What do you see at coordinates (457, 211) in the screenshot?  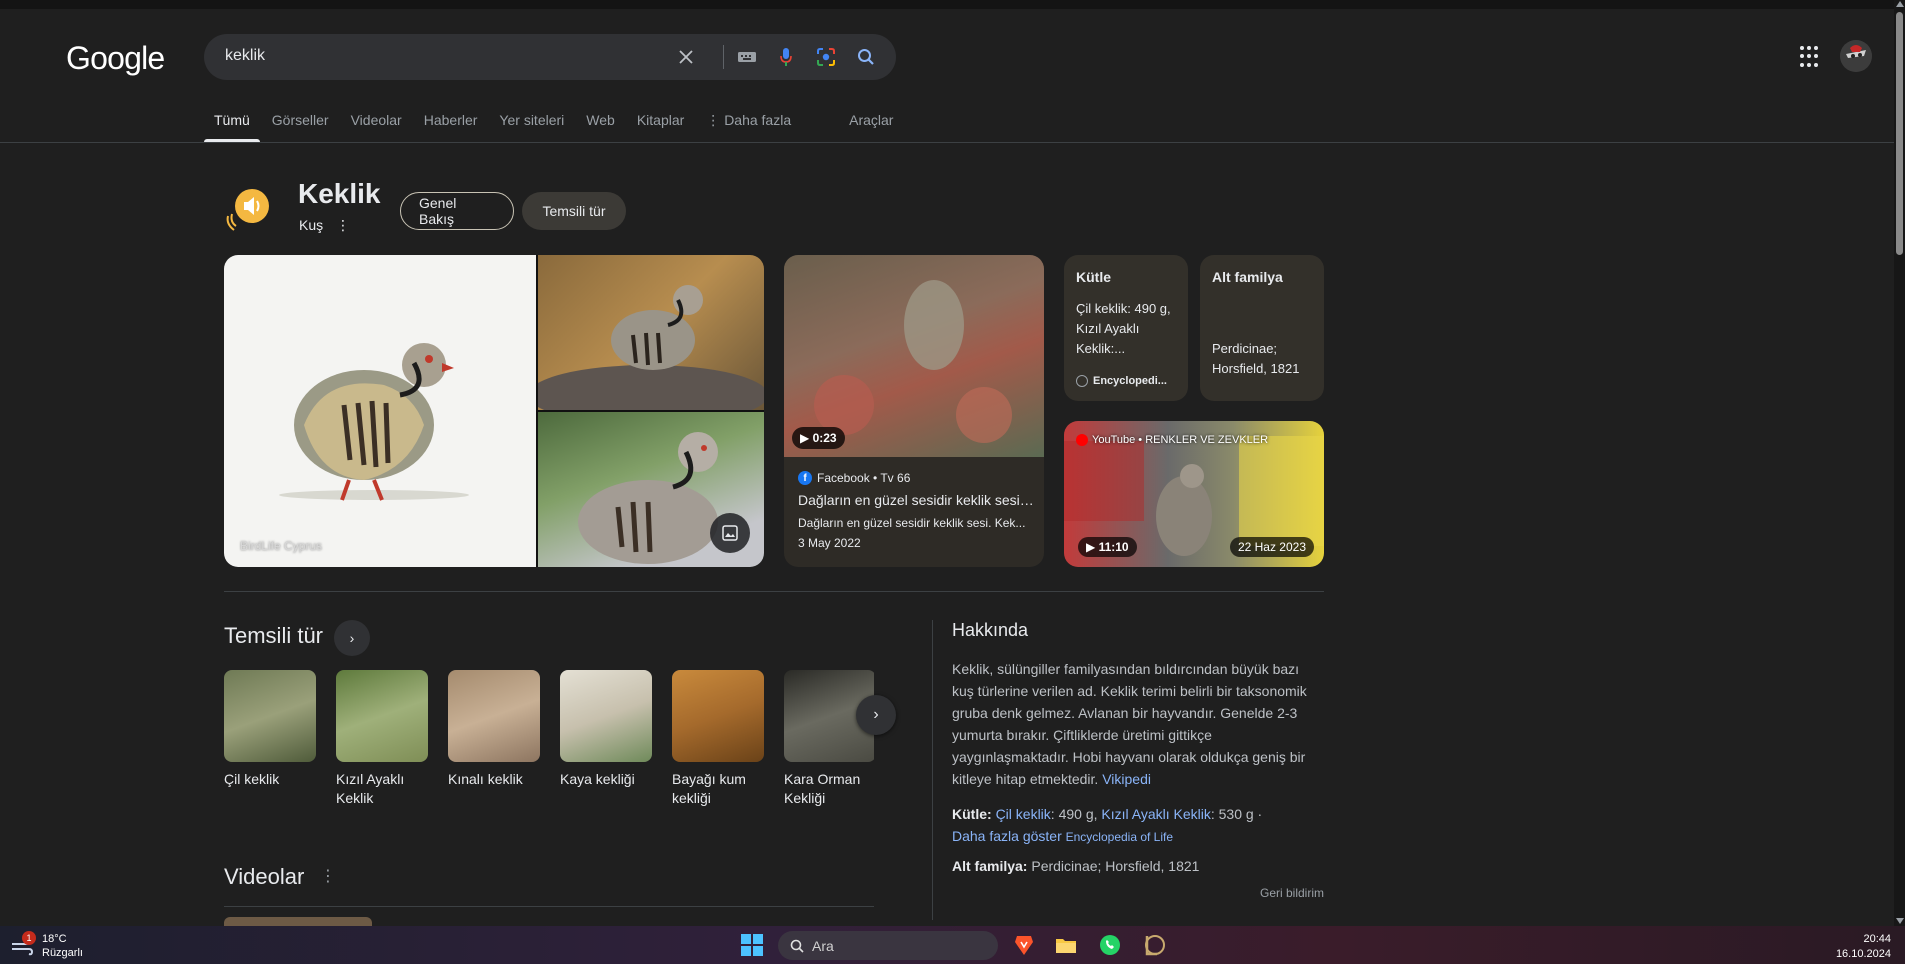 I see `overview-chip: Genel Bakış` at bounding box center [457, 211].